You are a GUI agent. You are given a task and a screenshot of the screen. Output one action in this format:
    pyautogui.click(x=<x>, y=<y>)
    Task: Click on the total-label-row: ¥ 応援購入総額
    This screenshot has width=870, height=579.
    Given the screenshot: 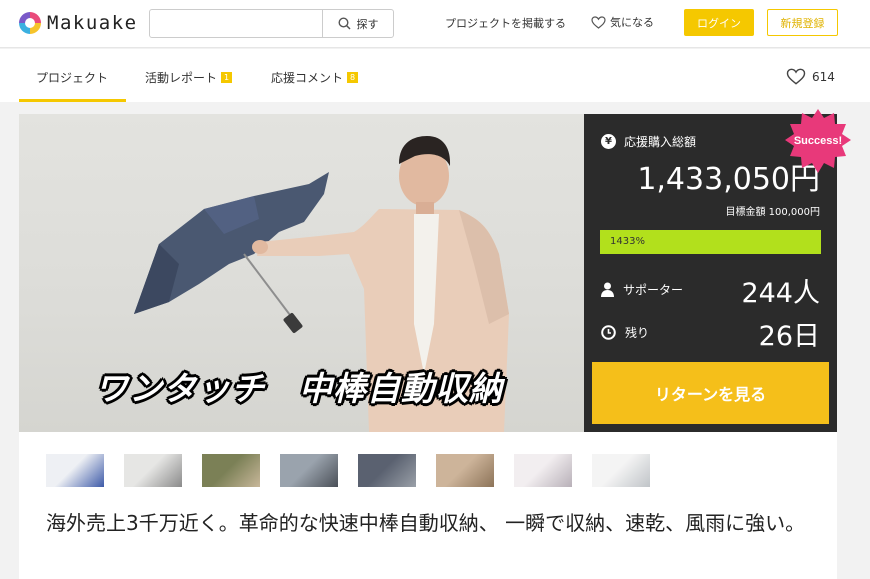 What is the action you would take?
    pyautogui.click(x=648, y=141)
    